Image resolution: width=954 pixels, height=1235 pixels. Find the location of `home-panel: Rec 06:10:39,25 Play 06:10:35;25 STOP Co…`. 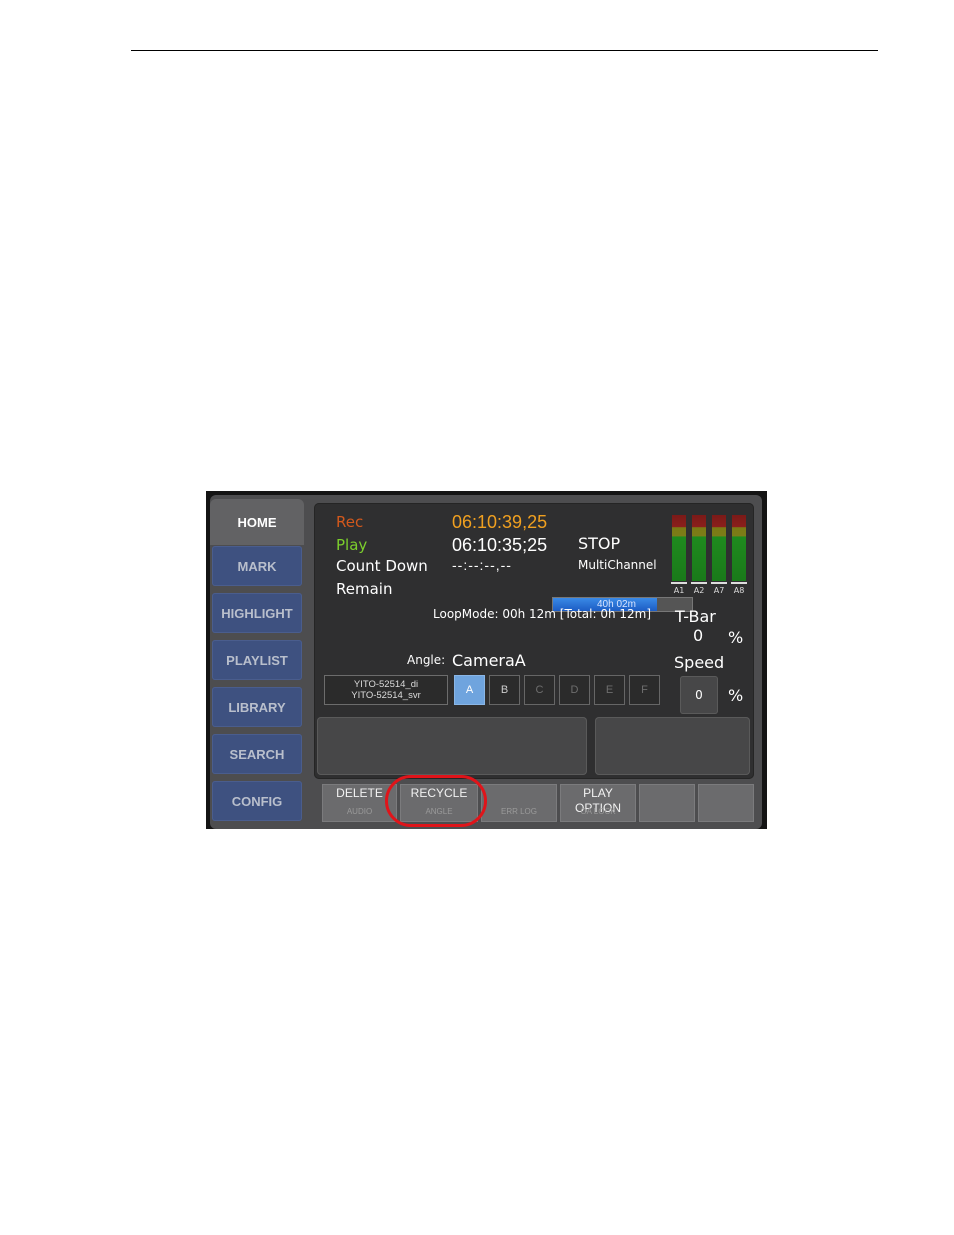

home-panel: Rec 06:10:39,25 Play 06:10:35;25 STOP Co… is located at coordinates (534, 641).